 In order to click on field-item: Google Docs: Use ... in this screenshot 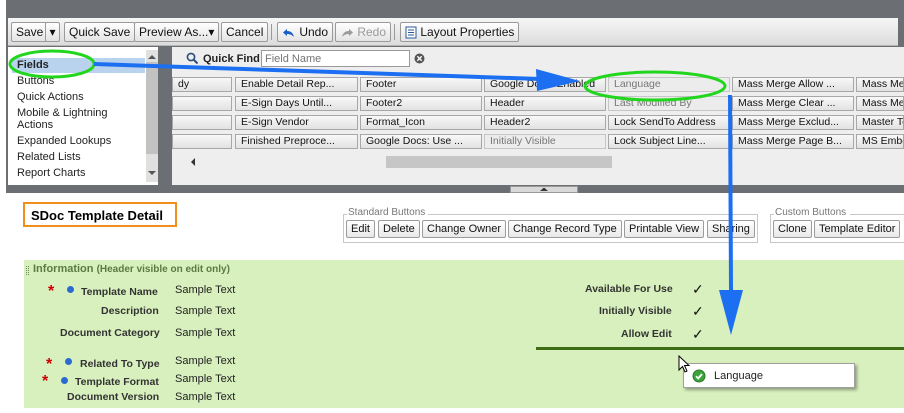, I will do `click(421, 141)`.